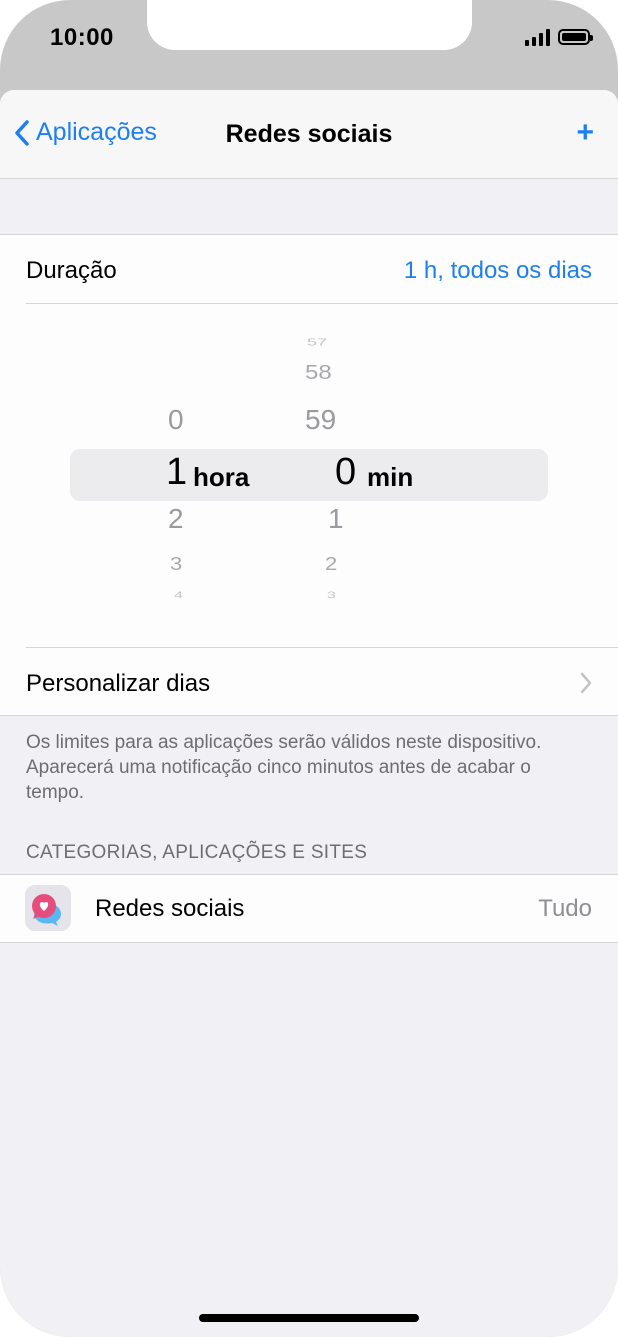  Describe the element at coordinates (497, 270) in the screenshot. I see `duration-value: 1 h, todos os dias` at that location.